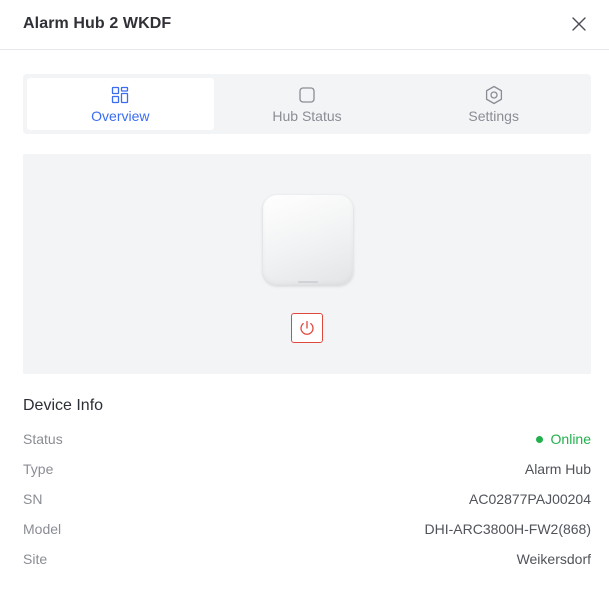 The image size is (609, 593). Describe the element at coordinates (308, 240) in the screenshot. I see `alarm-hub-device-image` at that location.